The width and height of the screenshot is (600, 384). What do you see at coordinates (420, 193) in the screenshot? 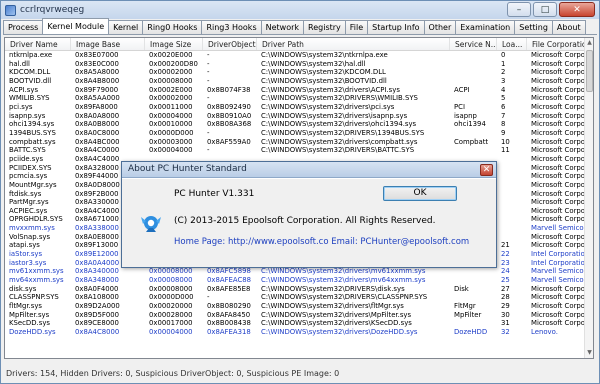
I see `ok-button: OK` at bounding box center [420, 193].